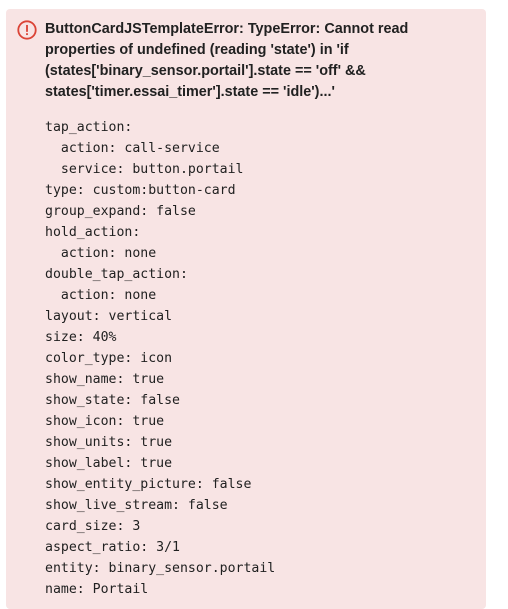 This screenshot has width=508, height=609. Describe the element at coordinates (116, 274) in the screenshot. I see `config-line: double_tap_action:` at that location.